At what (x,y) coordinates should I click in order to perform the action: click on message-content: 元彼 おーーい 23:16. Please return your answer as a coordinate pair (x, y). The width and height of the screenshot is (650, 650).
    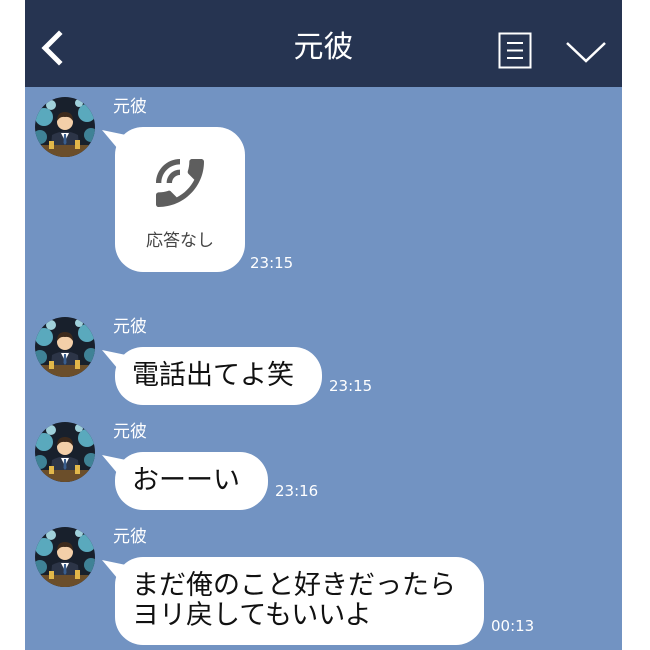
    Looking at the image, I should click on (215, 466).